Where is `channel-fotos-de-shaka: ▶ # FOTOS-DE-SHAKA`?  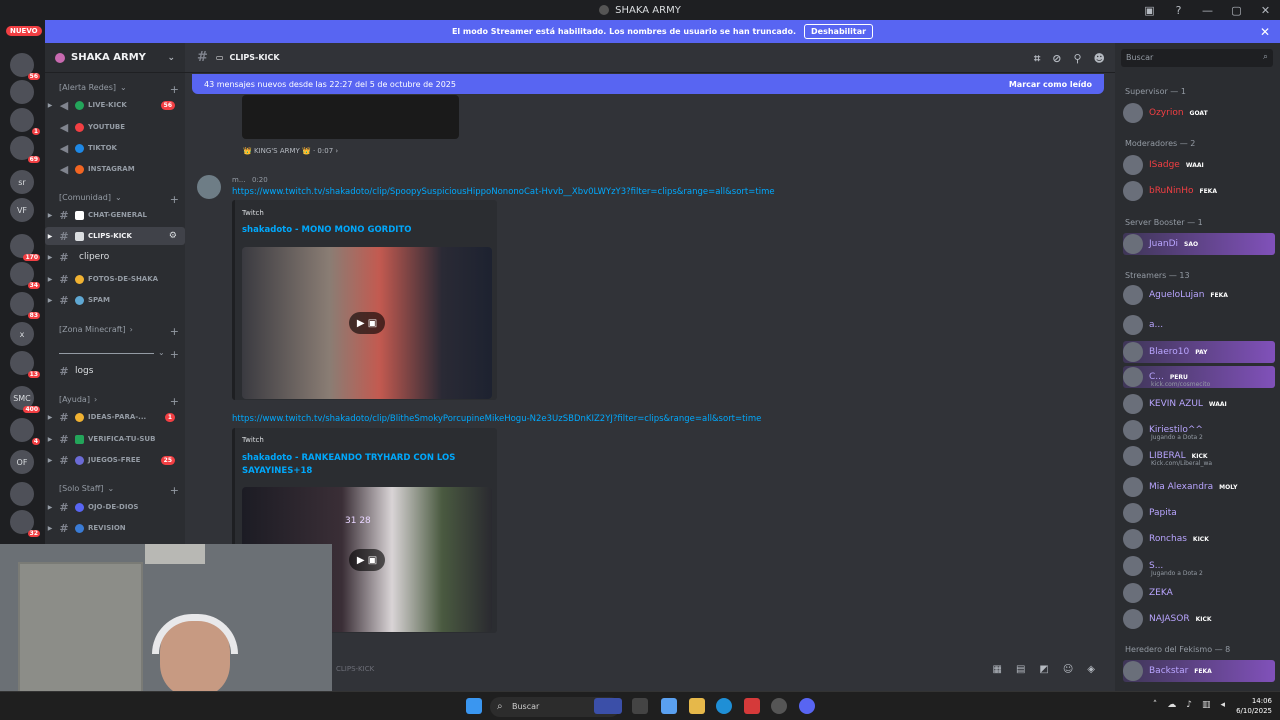
channel-fotos-de-shaka: ▶ # FOTOS-DE-SHAKA is located at coordinates (115, 279).